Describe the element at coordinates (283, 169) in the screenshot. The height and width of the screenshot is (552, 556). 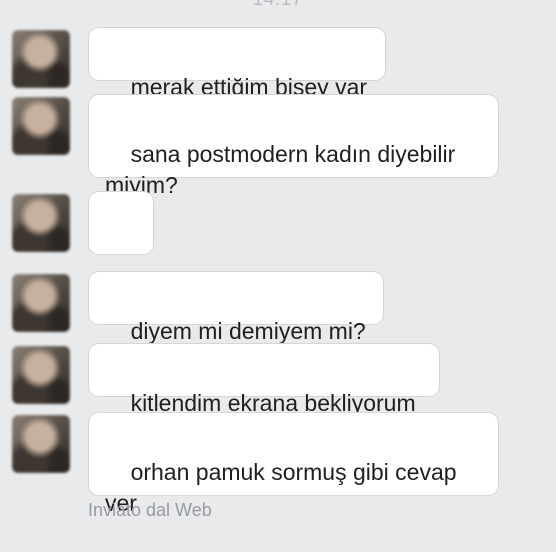
I see `message-text: sana postmodern kadın diyebilir miyim?` at that location.